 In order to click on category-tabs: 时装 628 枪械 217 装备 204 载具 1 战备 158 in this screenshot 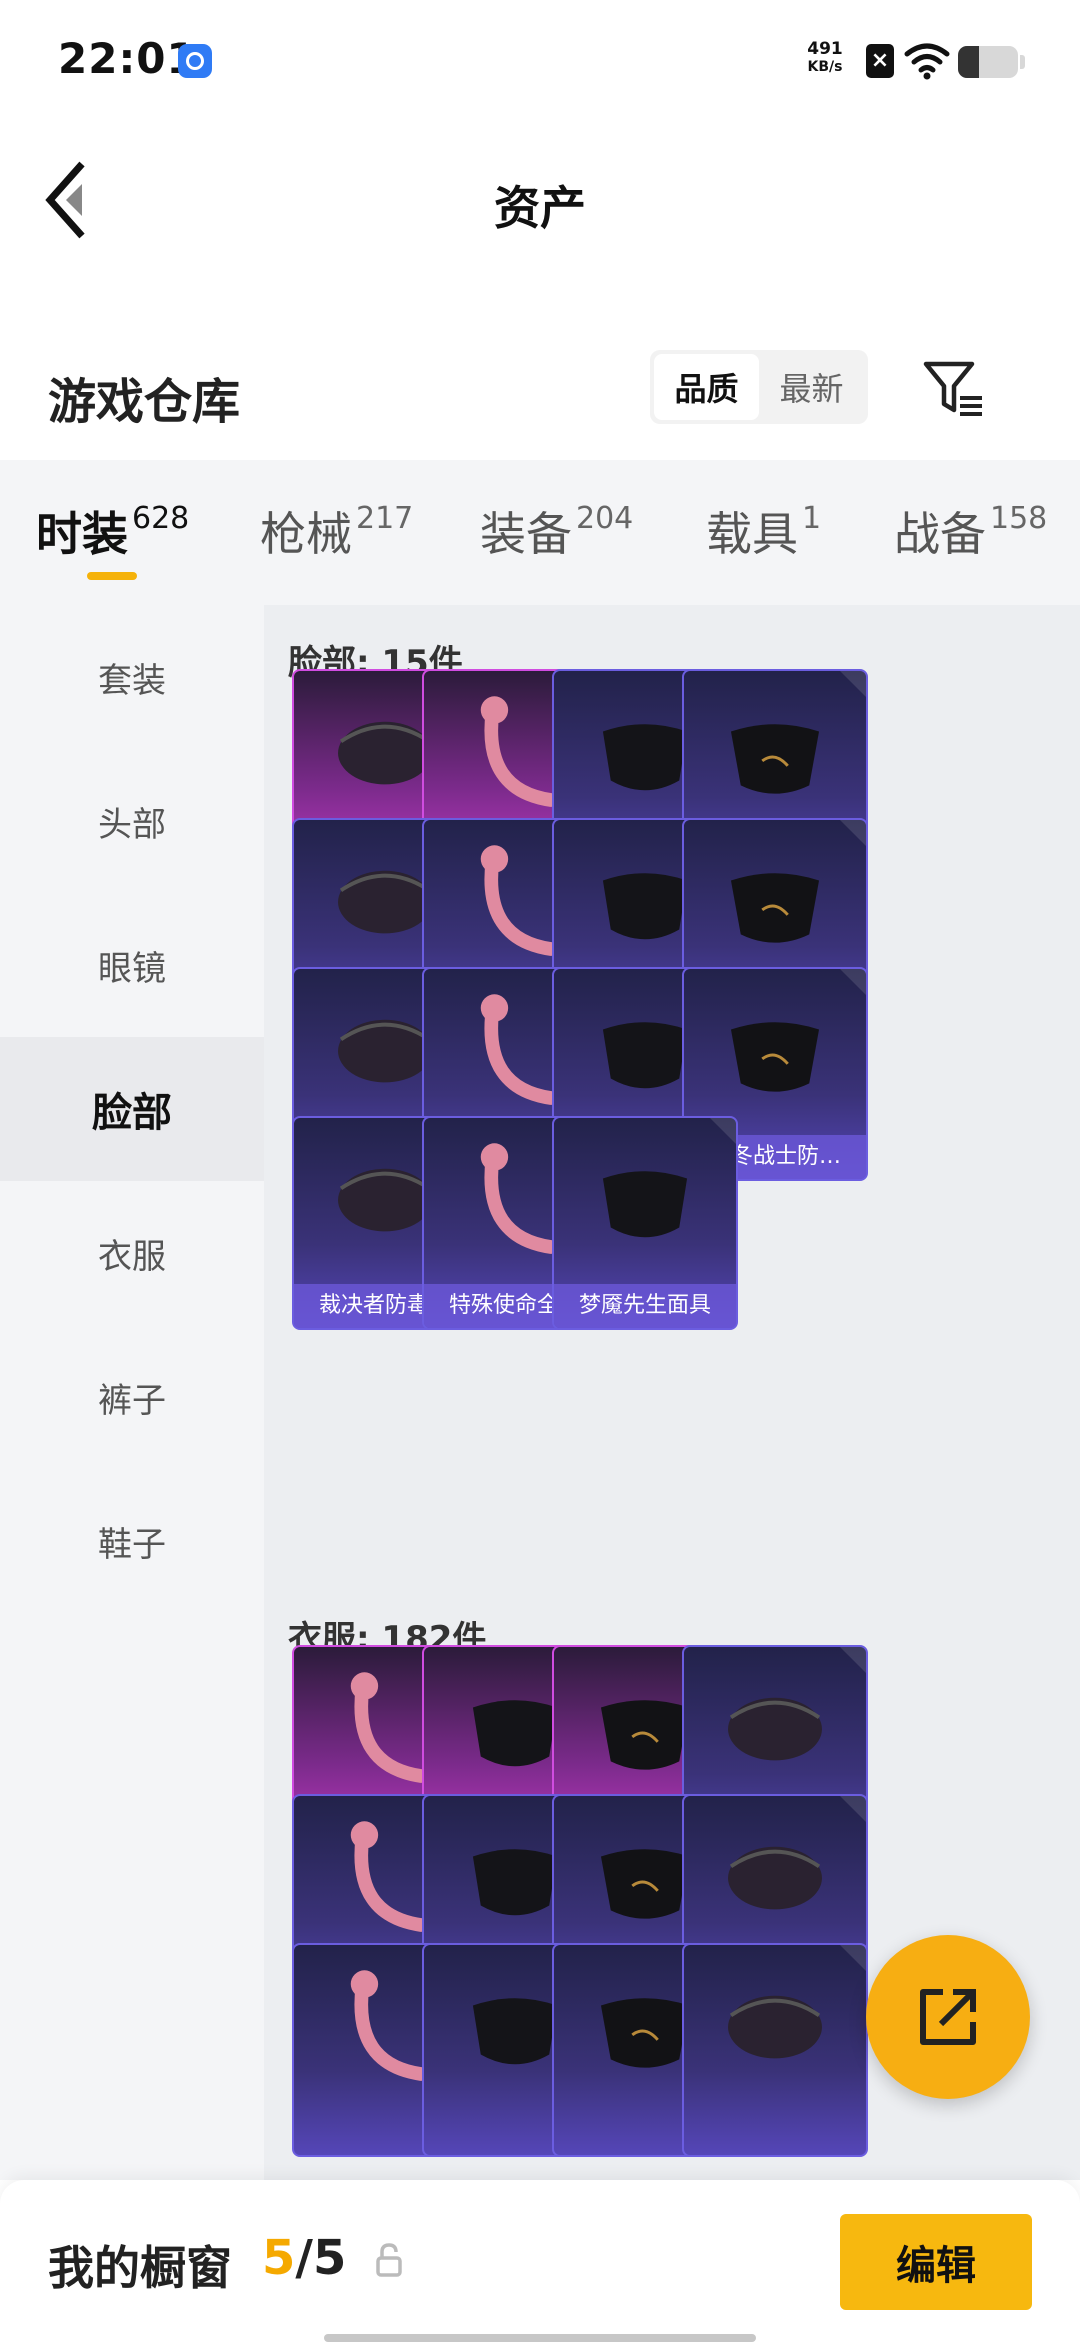, I will do `click(540, 532)`.